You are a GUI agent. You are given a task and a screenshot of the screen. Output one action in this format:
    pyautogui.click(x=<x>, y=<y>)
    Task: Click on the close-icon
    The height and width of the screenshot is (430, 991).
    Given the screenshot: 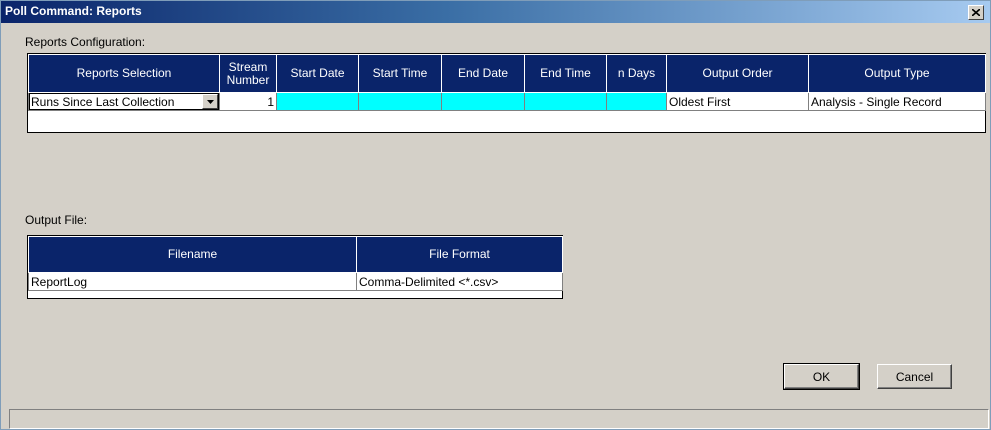 What is the action you would take?
    pyautogui.click(x=976, y=12)
    